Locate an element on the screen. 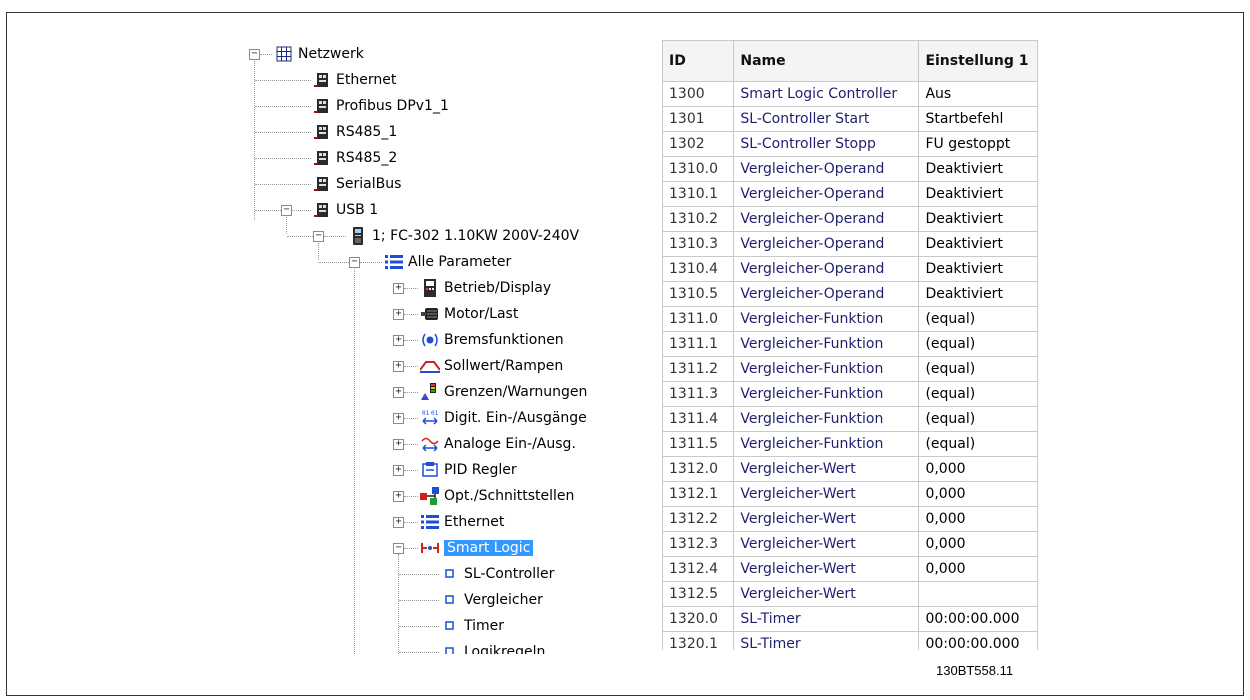  cell-name: Vergleicher-Operand is located at coordinates (826, 269).